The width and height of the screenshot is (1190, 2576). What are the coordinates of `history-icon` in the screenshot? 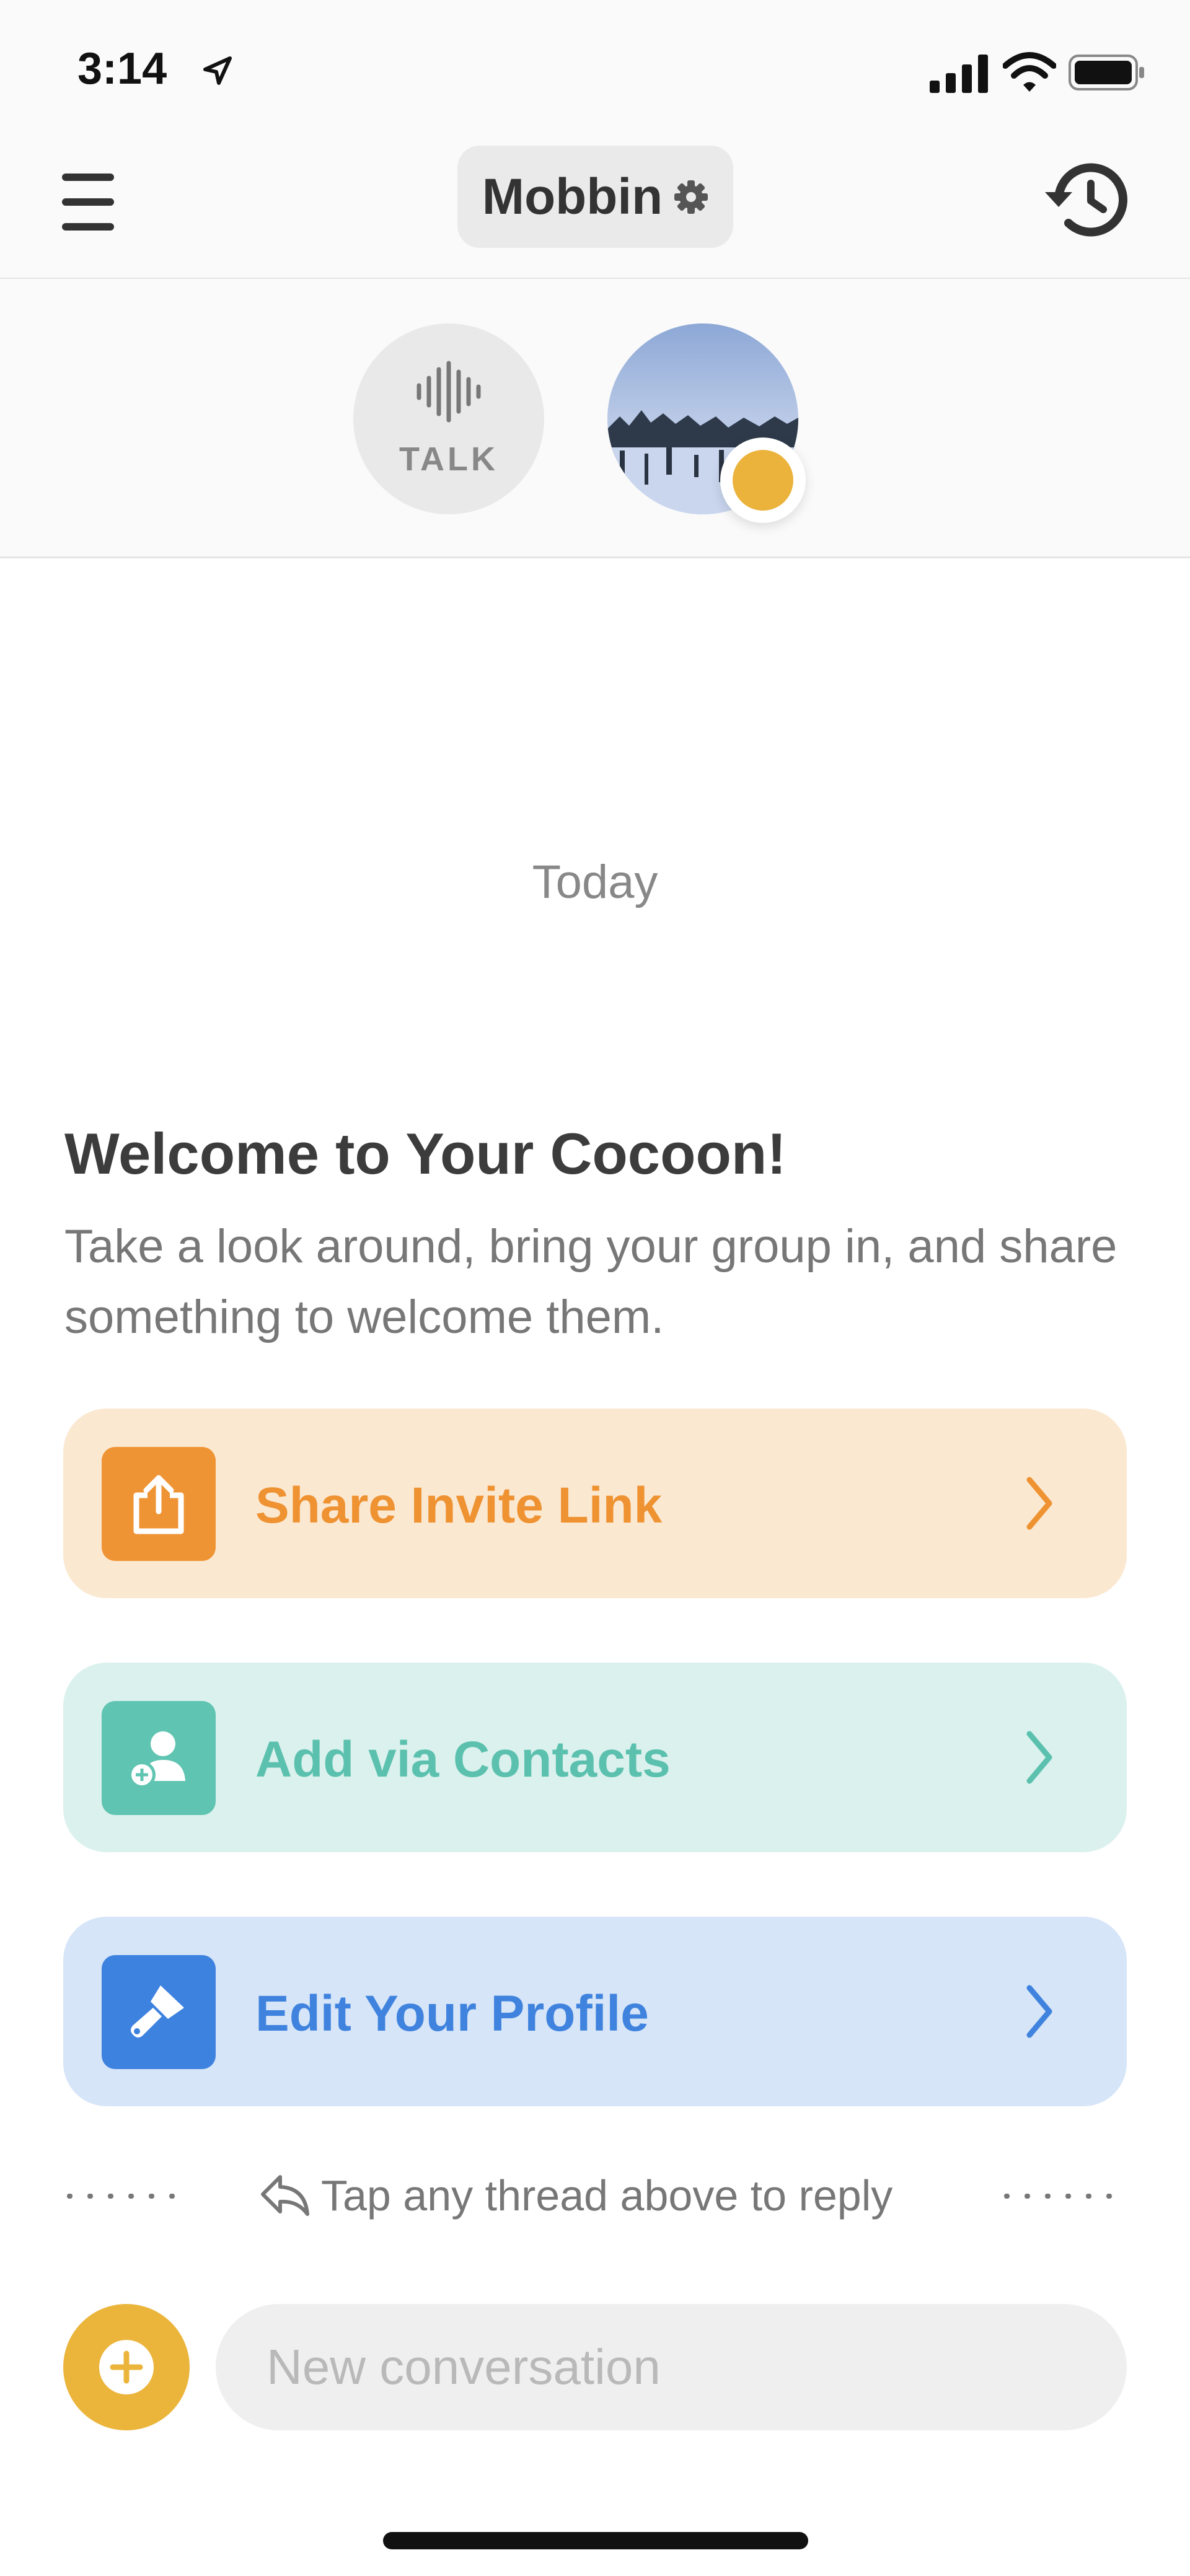 It's located at (1087, 200).